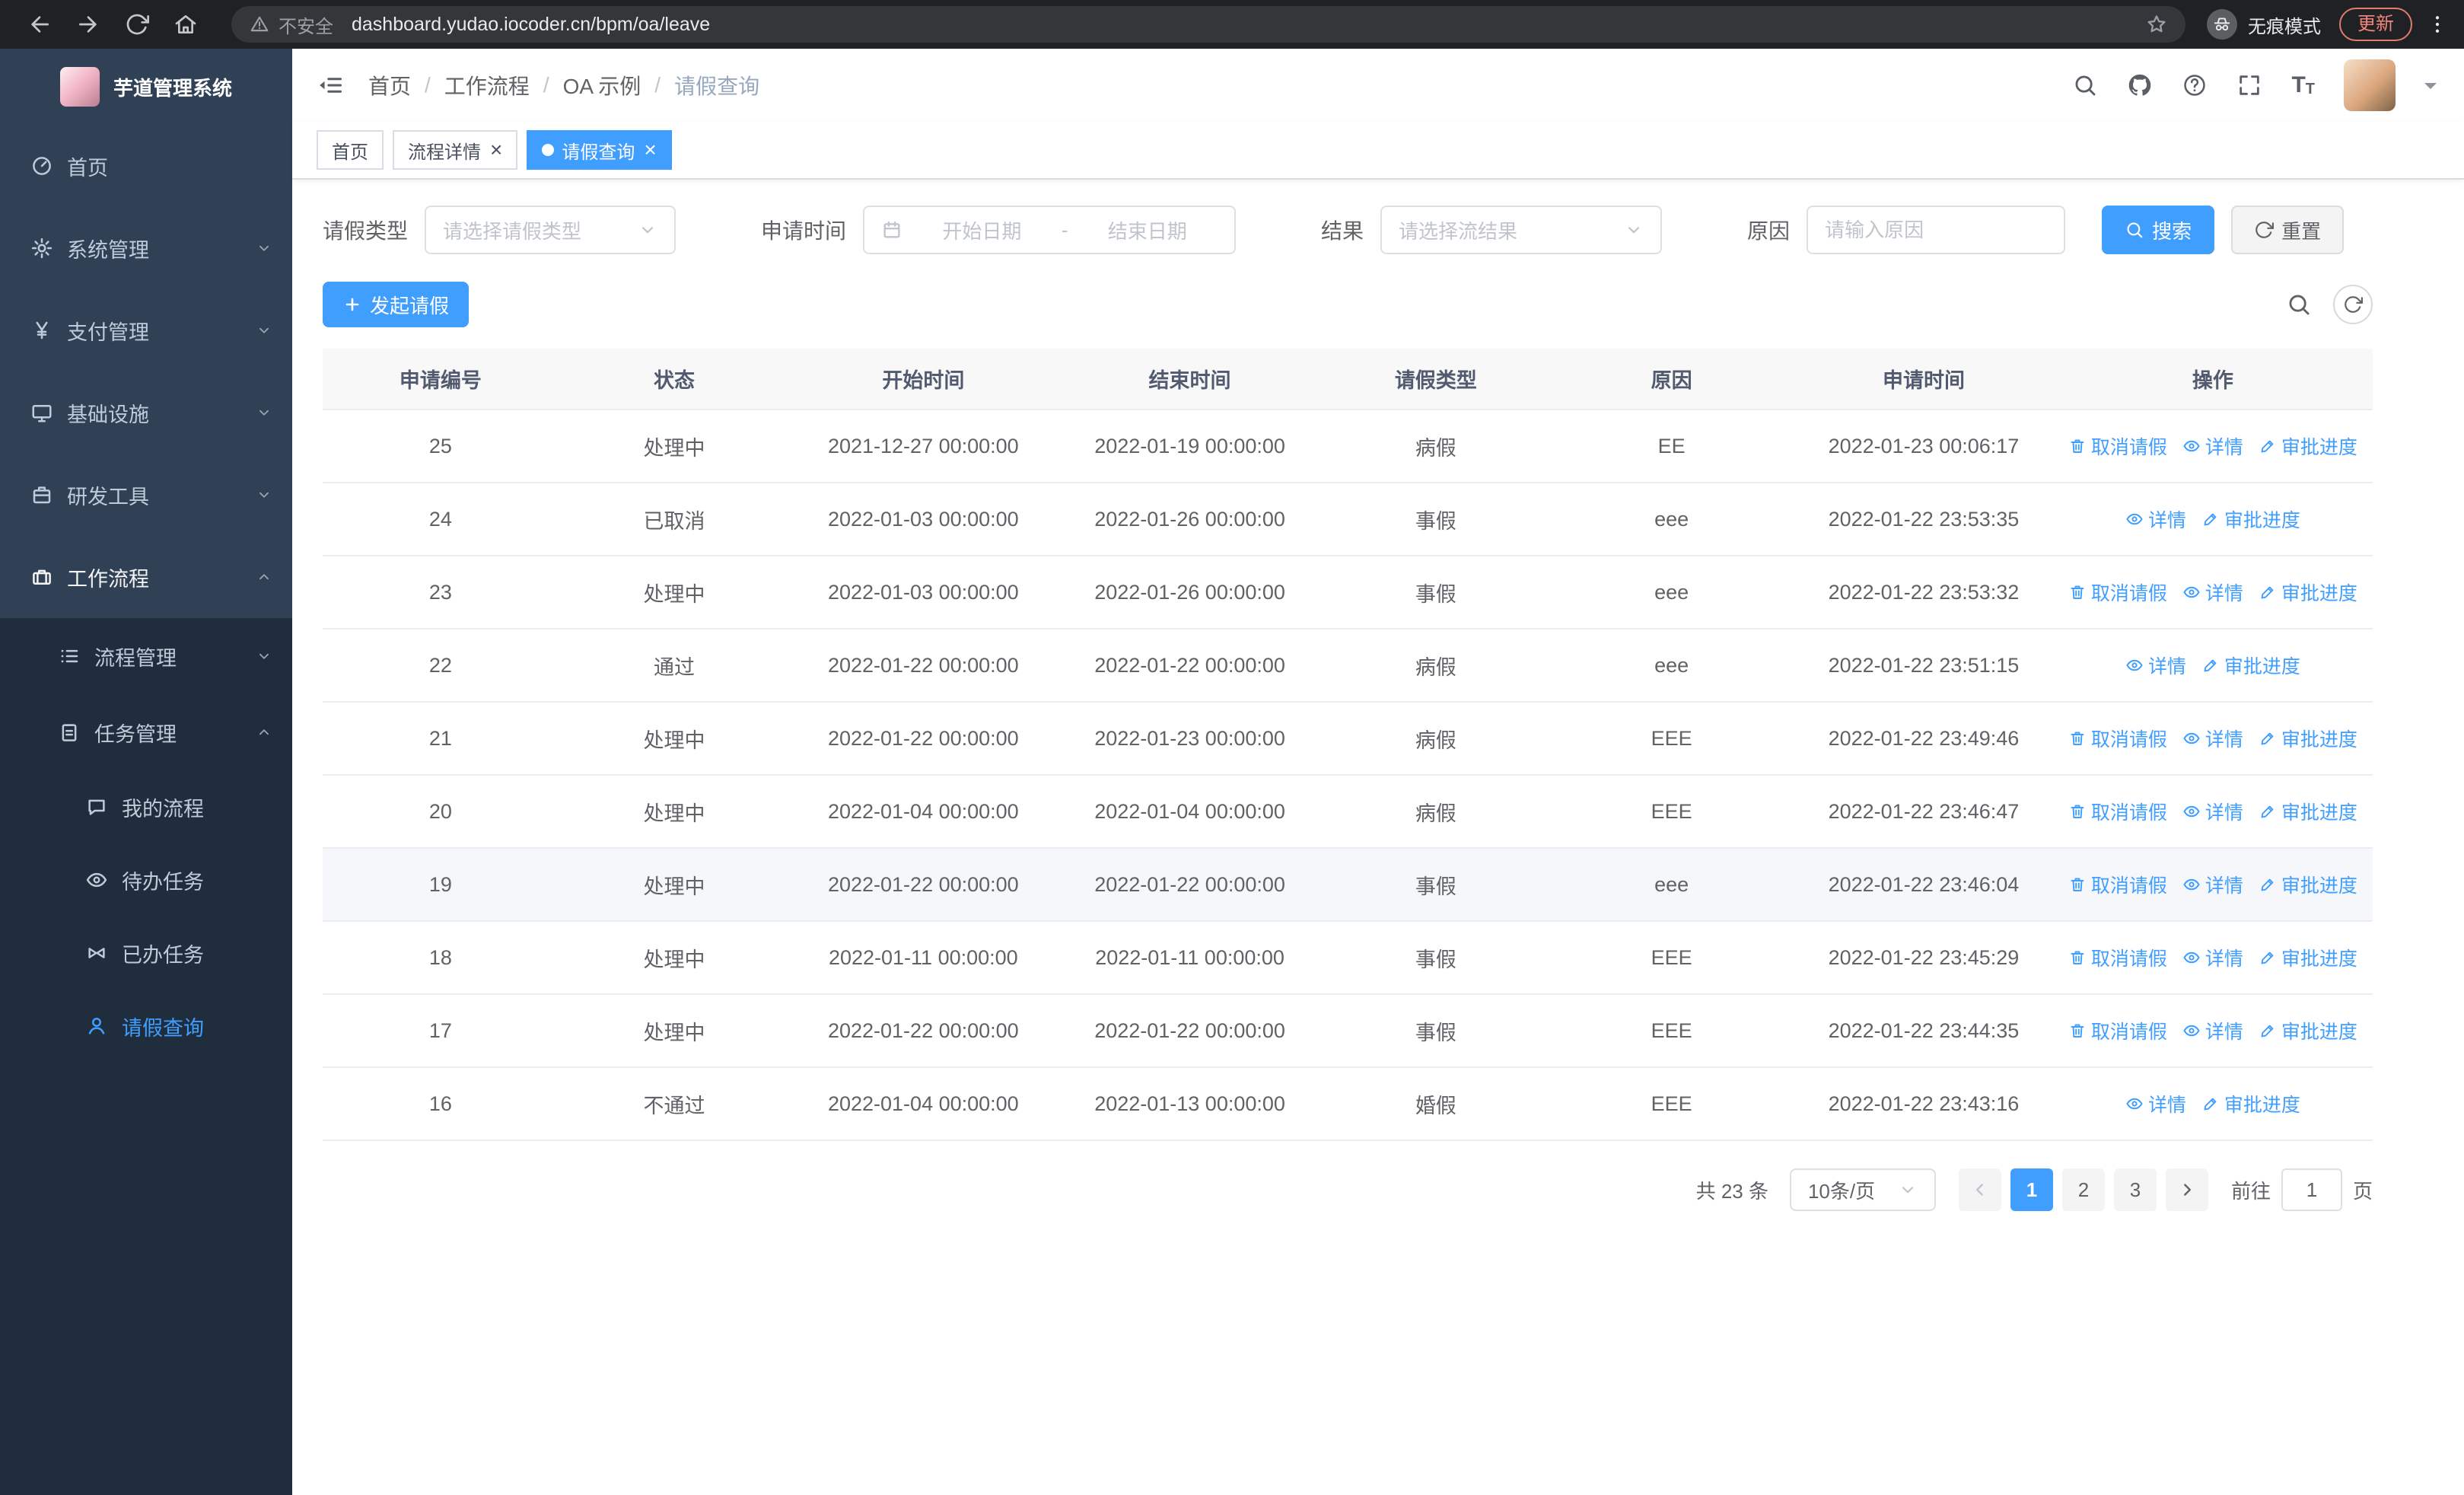 This screenshot has height=1495, width=2464. I want to click on logo-avatar, so click(79, 87).